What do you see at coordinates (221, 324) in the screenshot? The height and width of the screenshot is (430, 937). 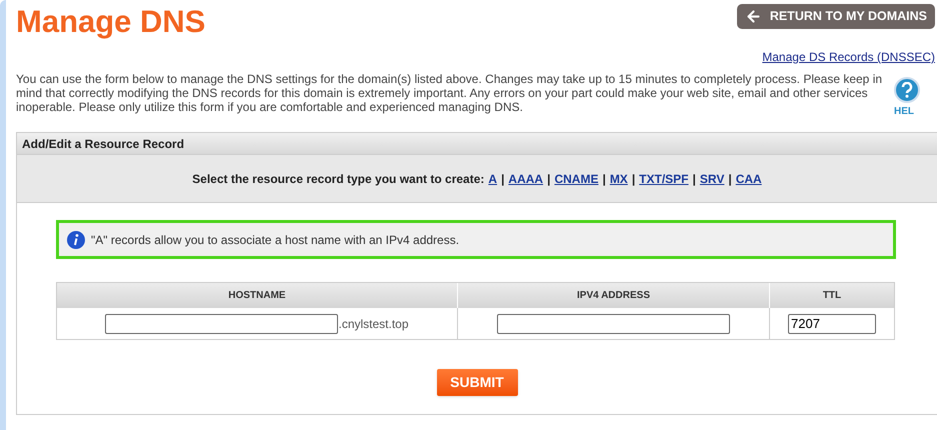 I see `hostname-field` at bounding box center [221, 324].